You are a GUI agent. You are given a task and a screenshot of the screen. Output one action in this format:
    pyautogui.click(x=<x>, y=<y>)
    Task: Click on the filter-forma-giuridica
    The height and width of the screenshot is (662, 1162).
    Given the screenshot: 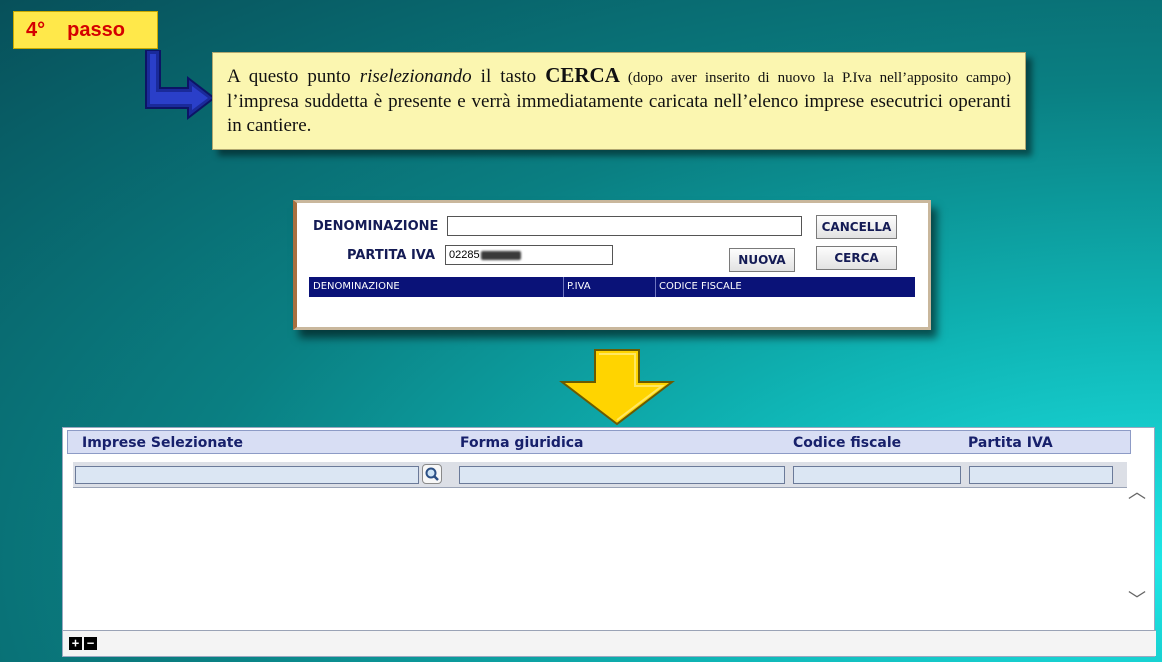 What is the action you would take?
    pyautogui.click(x=622, y=475)
    